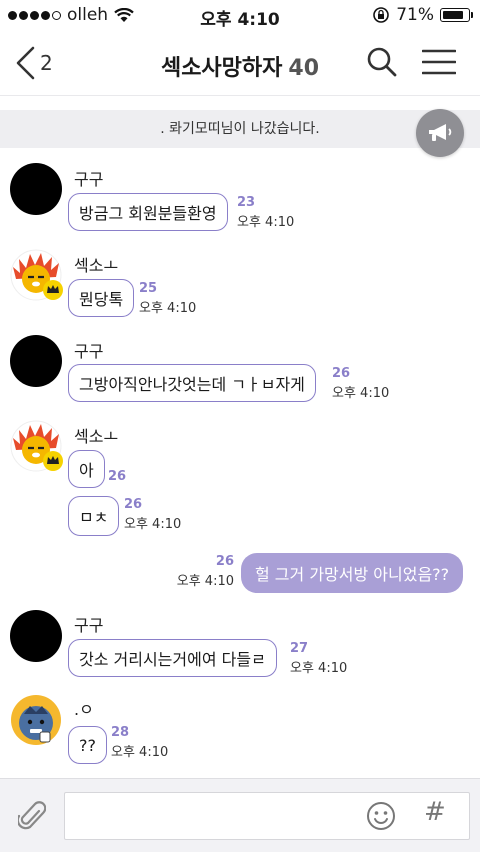 The image size is (480, 852). Describe the element at coordinates (172, 658) in the screenshot. I see `message-bubble: 갓소 거리시는거에여 다들ㄹ` at that location.